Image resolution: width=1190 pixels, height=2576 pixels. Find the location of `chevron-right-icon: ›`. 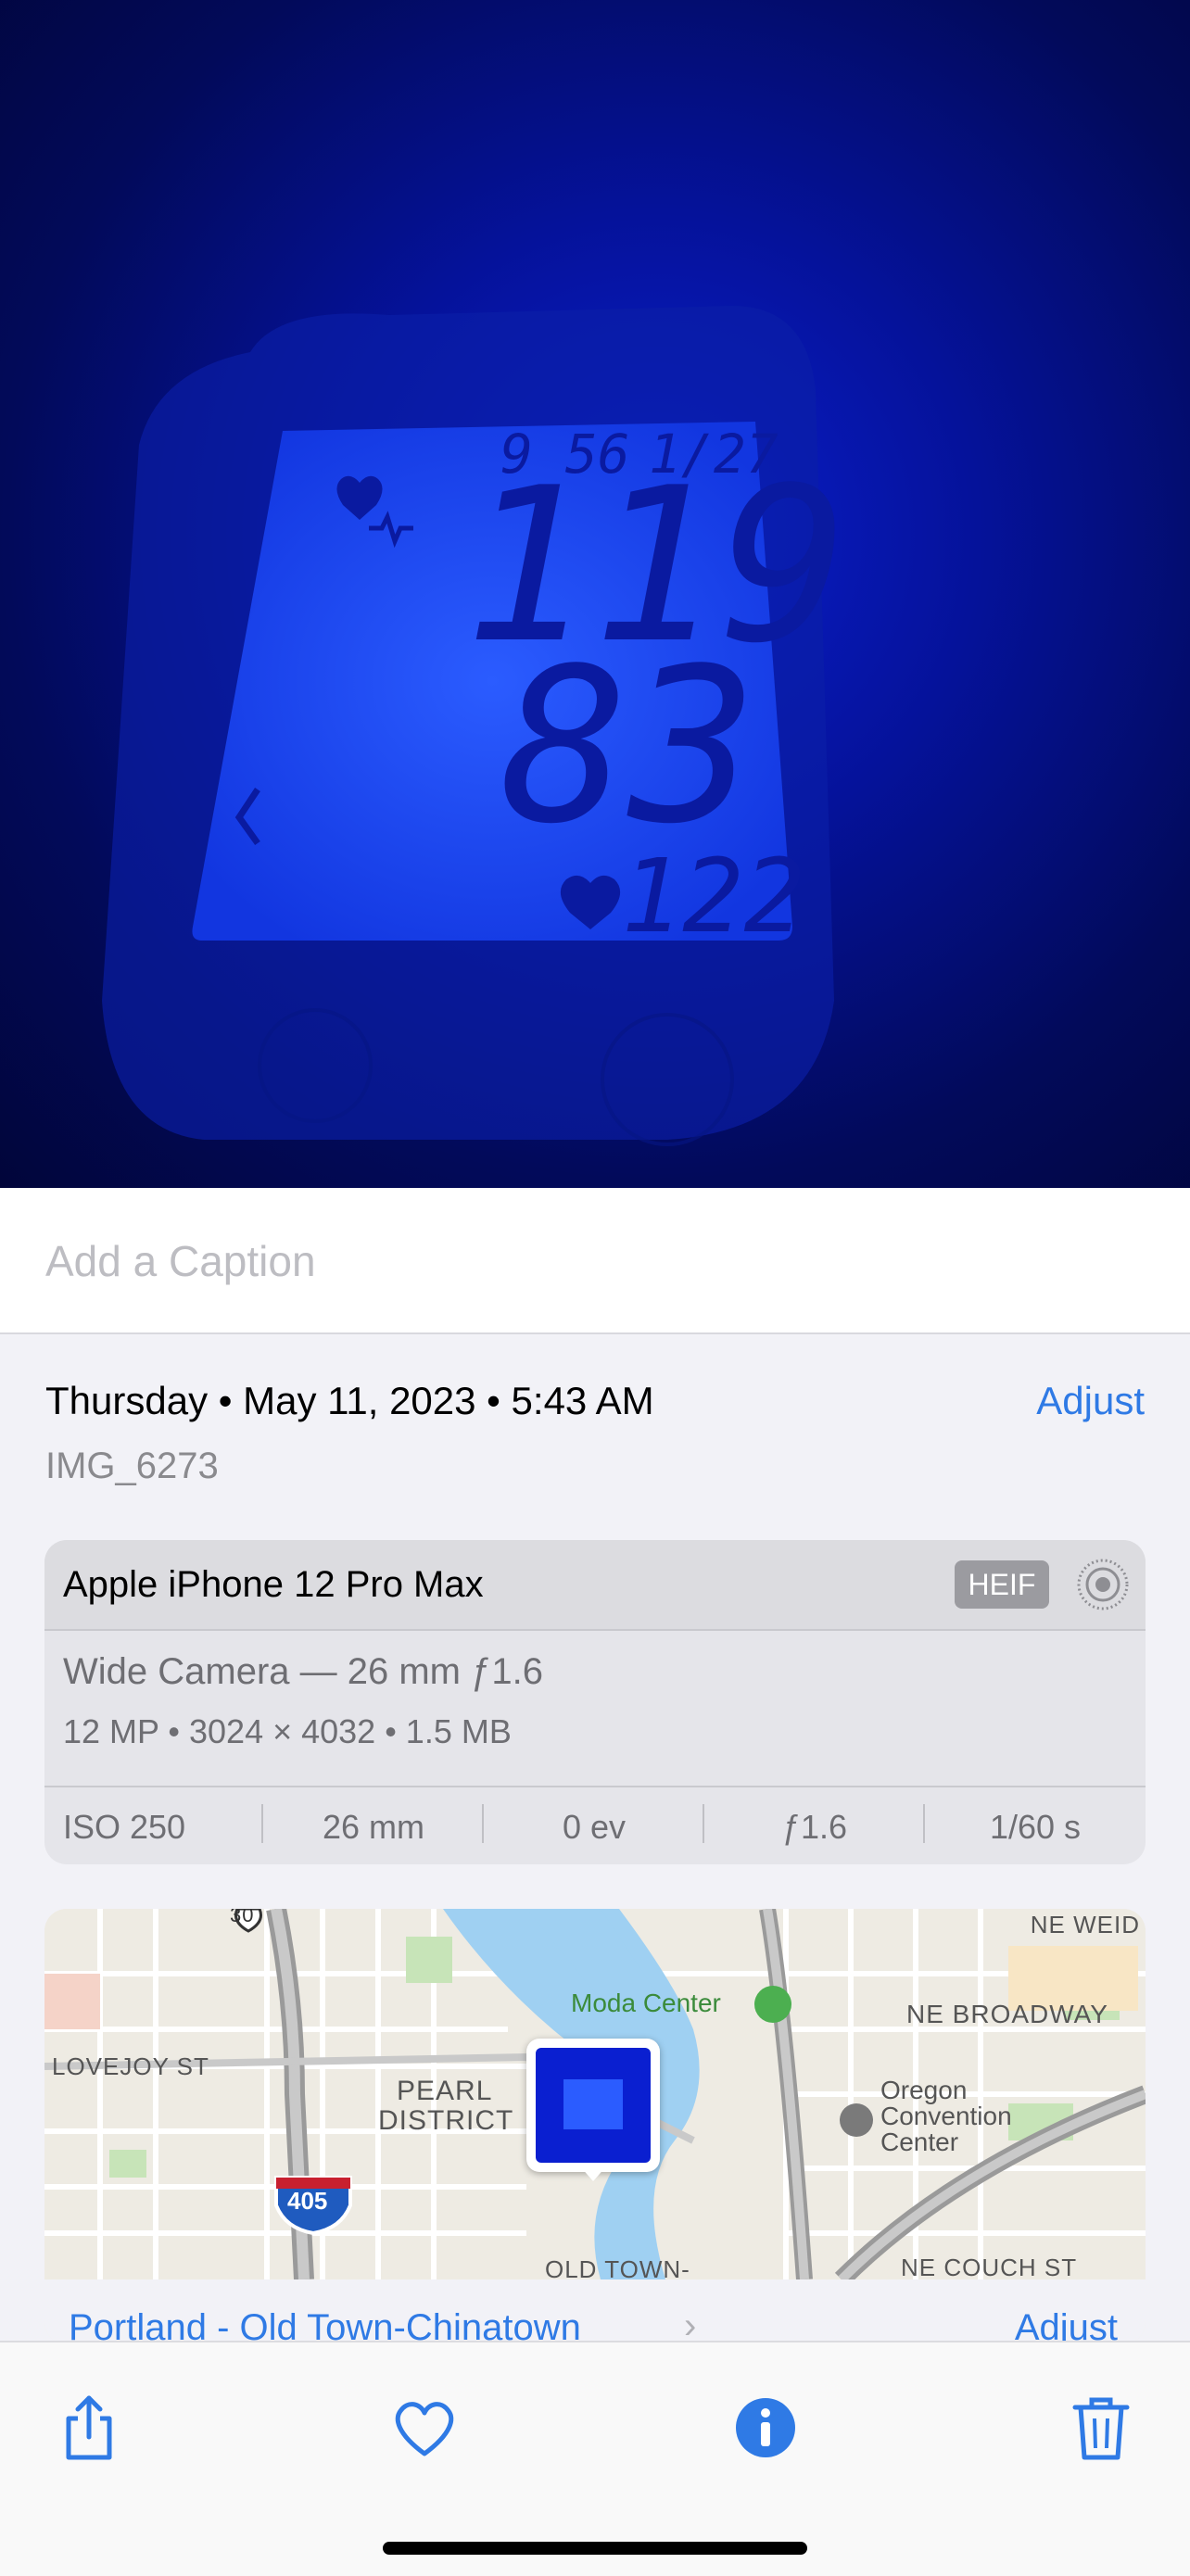

chevron-right-icon: › is located at coordinates (690, 2325).